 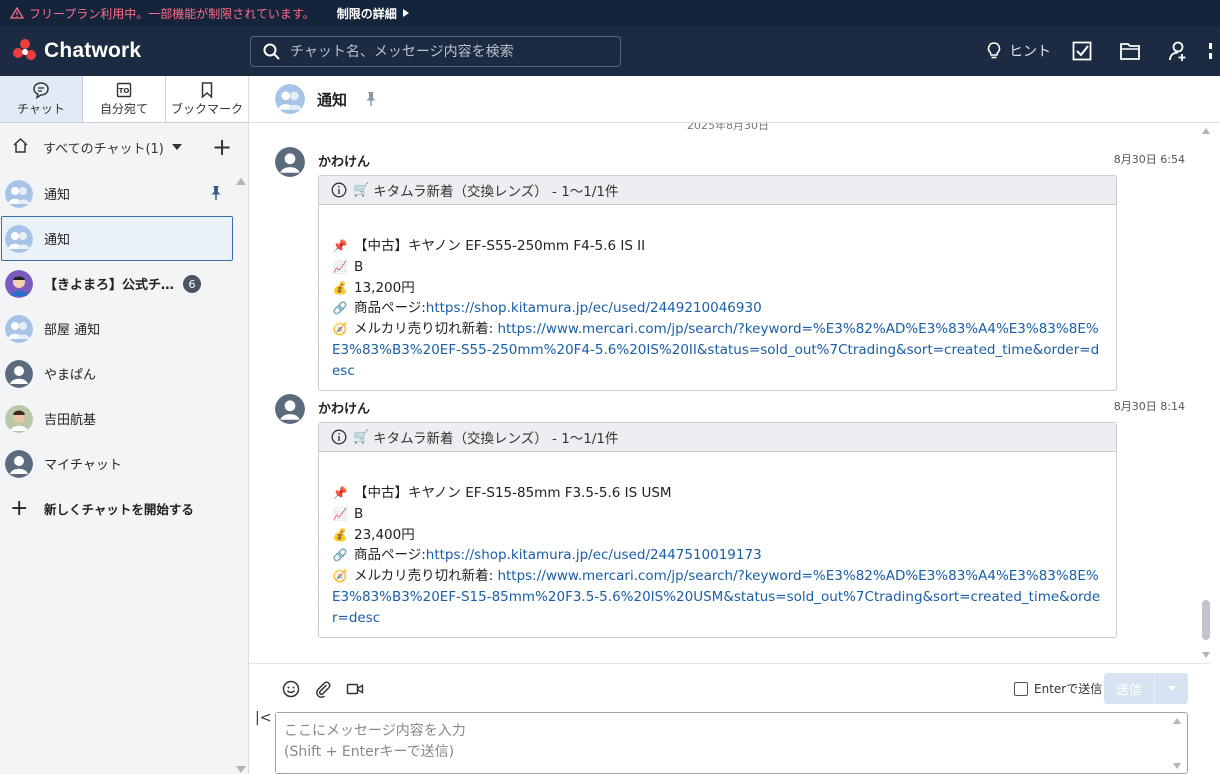 I want to click on add-chat-button: +, so click(x=222, y=147).